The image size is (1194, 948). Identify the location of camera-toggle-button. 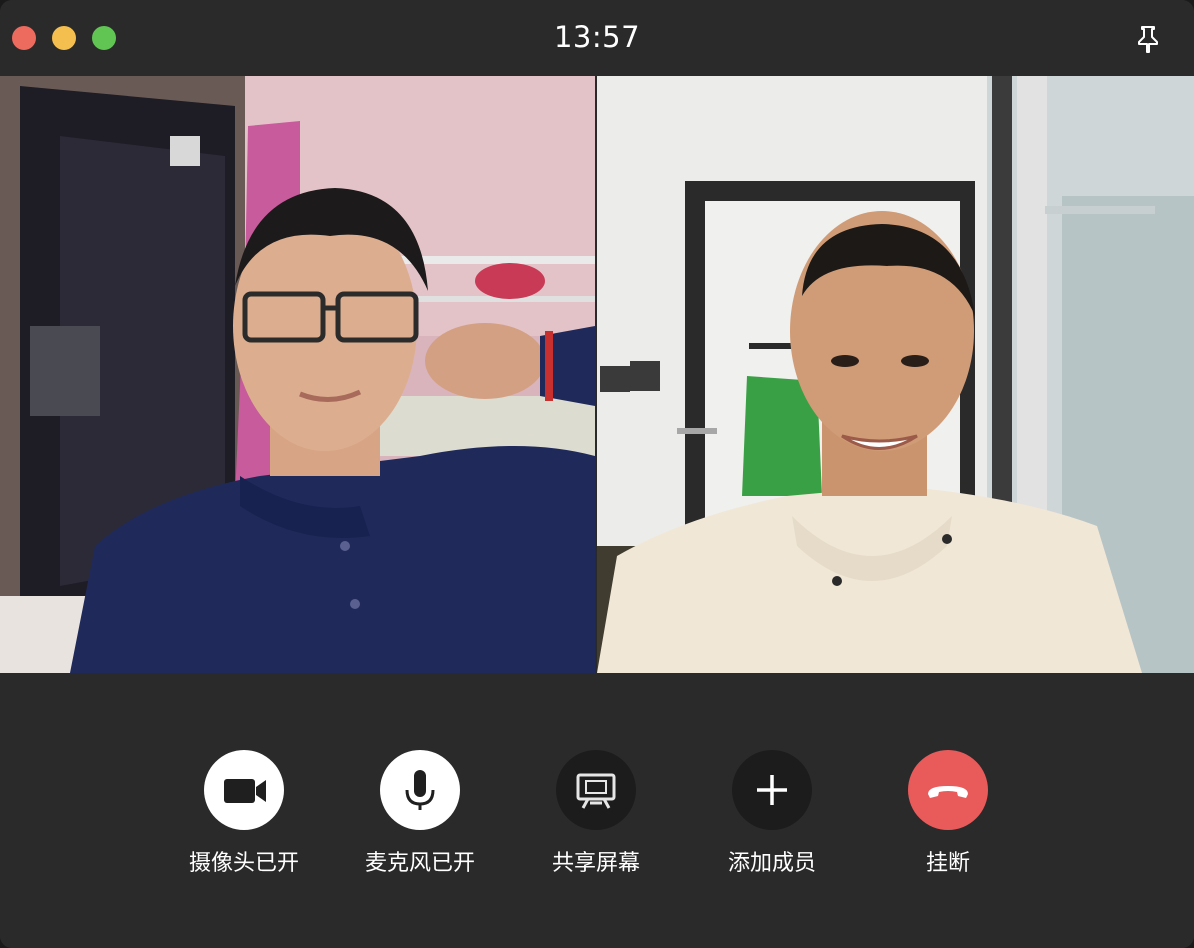
(244, 790).